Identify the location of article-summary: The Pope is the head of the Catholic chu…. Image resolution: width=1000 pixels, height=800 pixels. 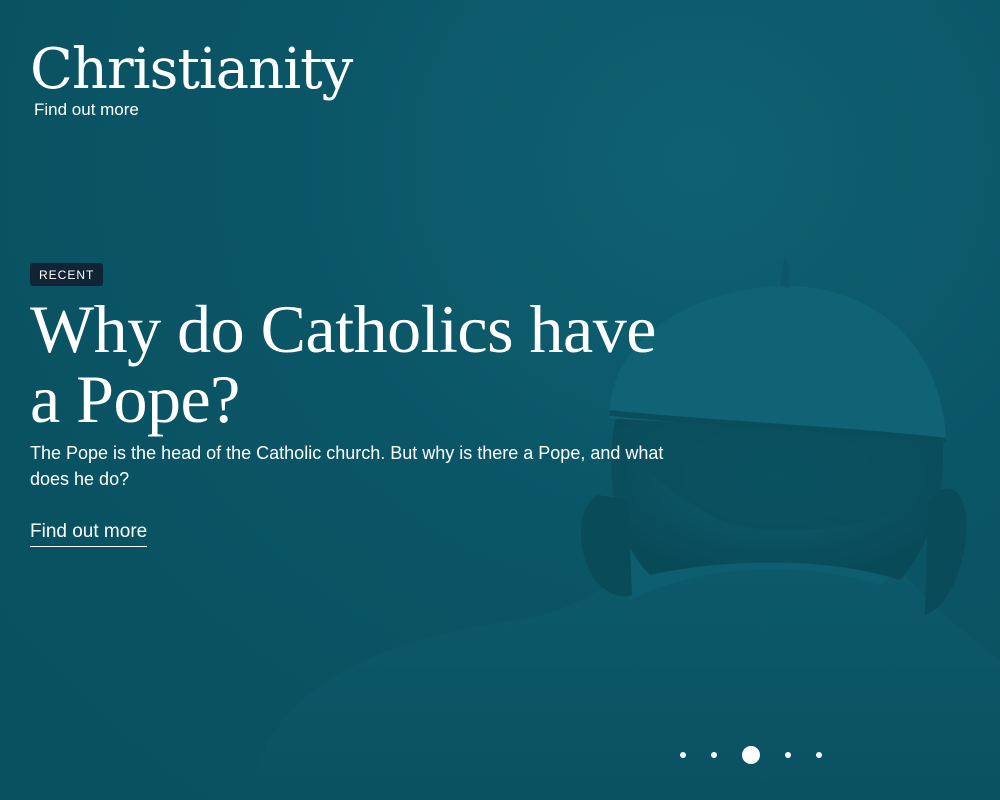
(347, 466).